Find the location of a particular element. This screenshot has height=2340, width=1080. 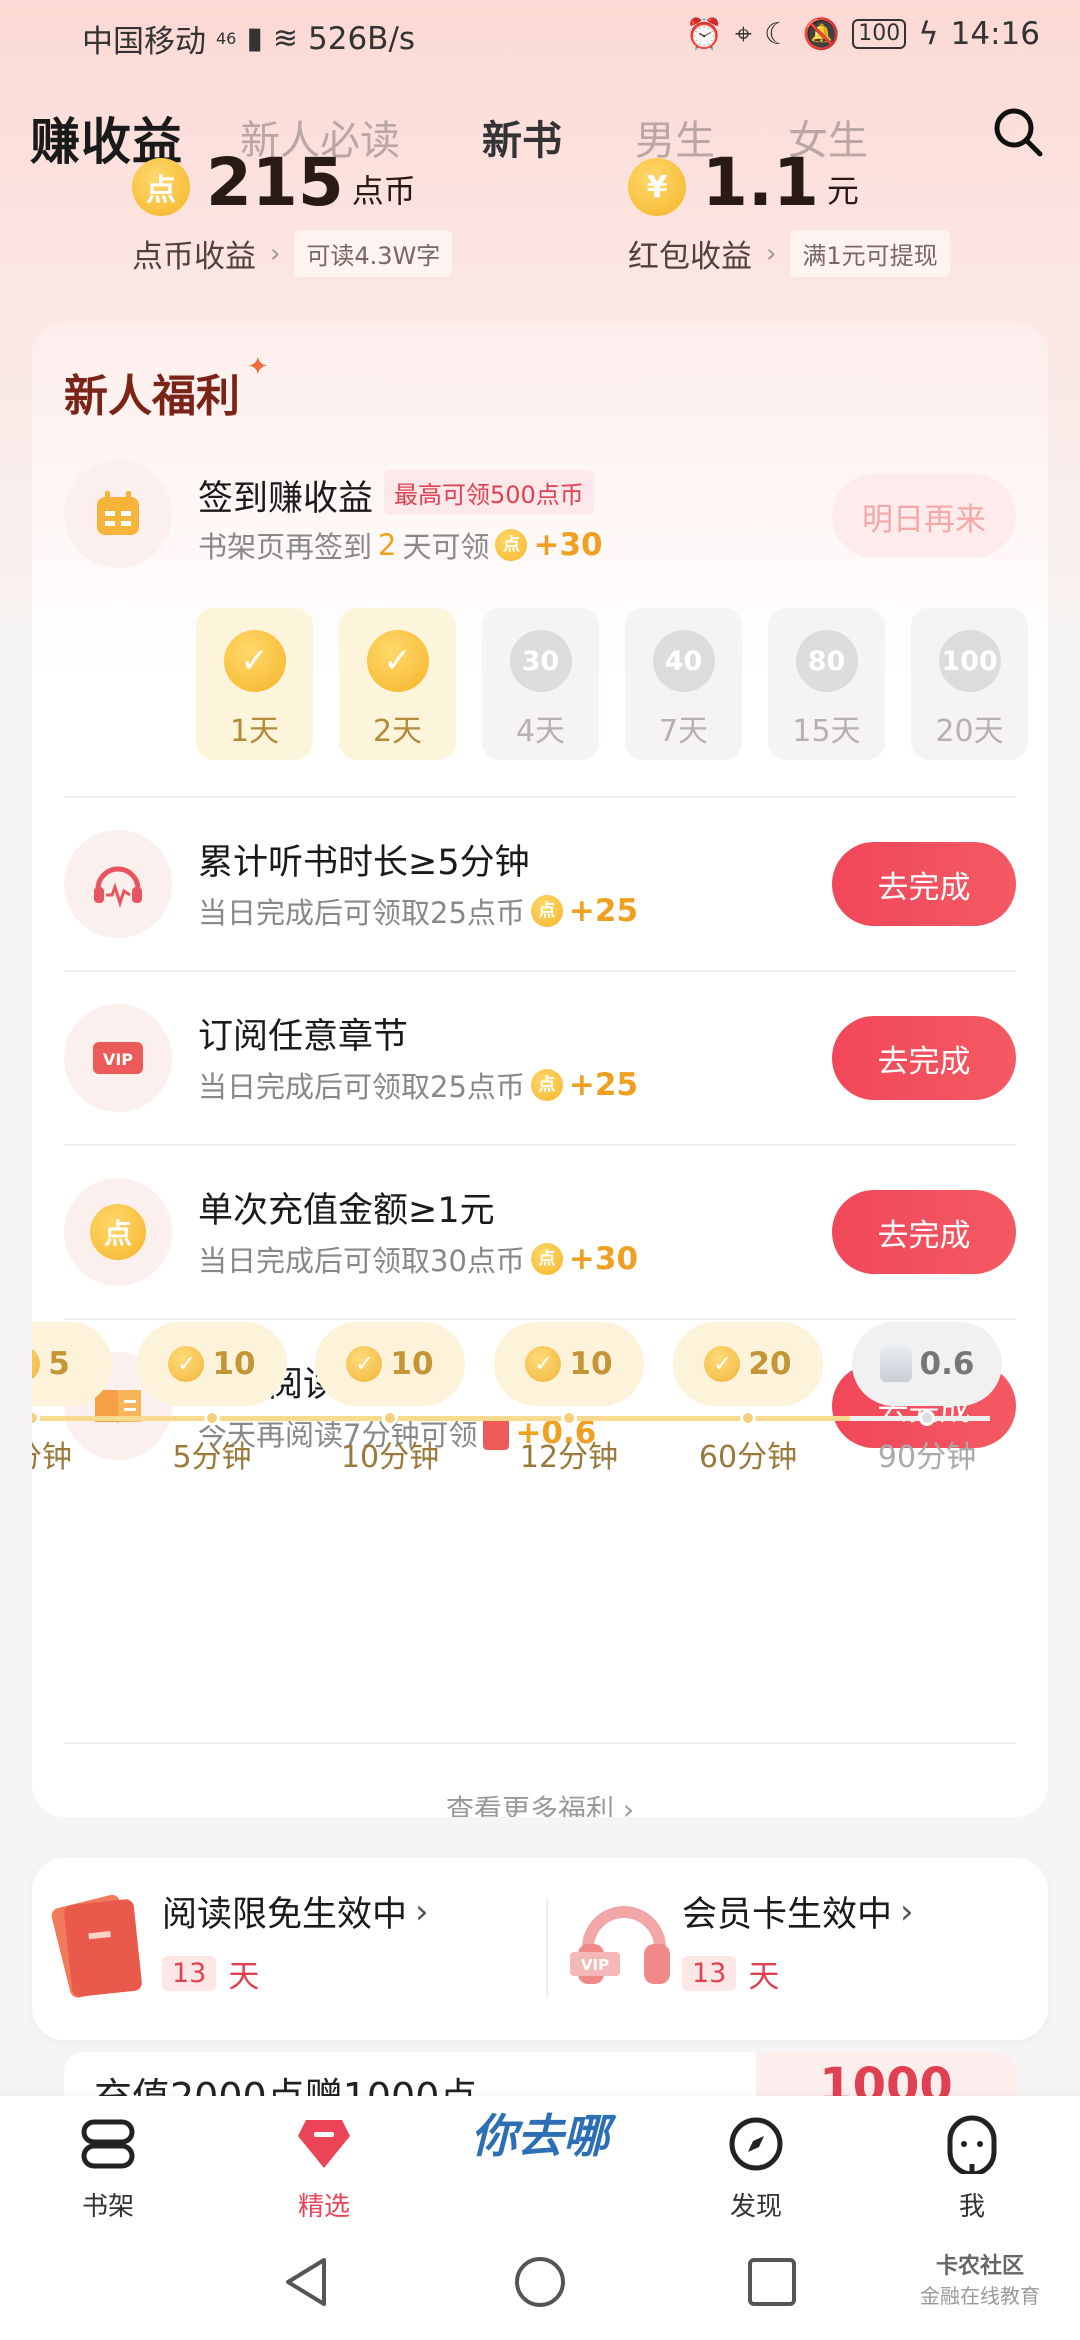

tab-label: 书架 is located at coordinates (107, 2207).